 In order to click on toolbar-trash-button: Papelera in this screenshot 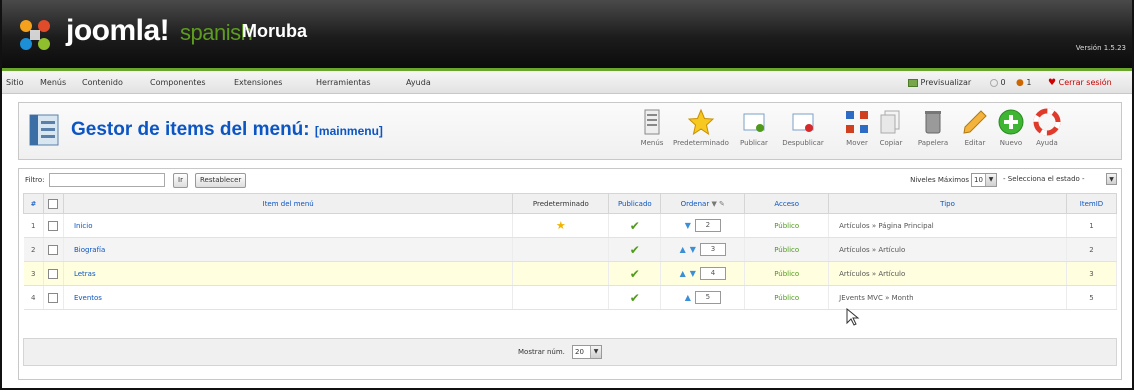, I will do `click(933, 132)`.